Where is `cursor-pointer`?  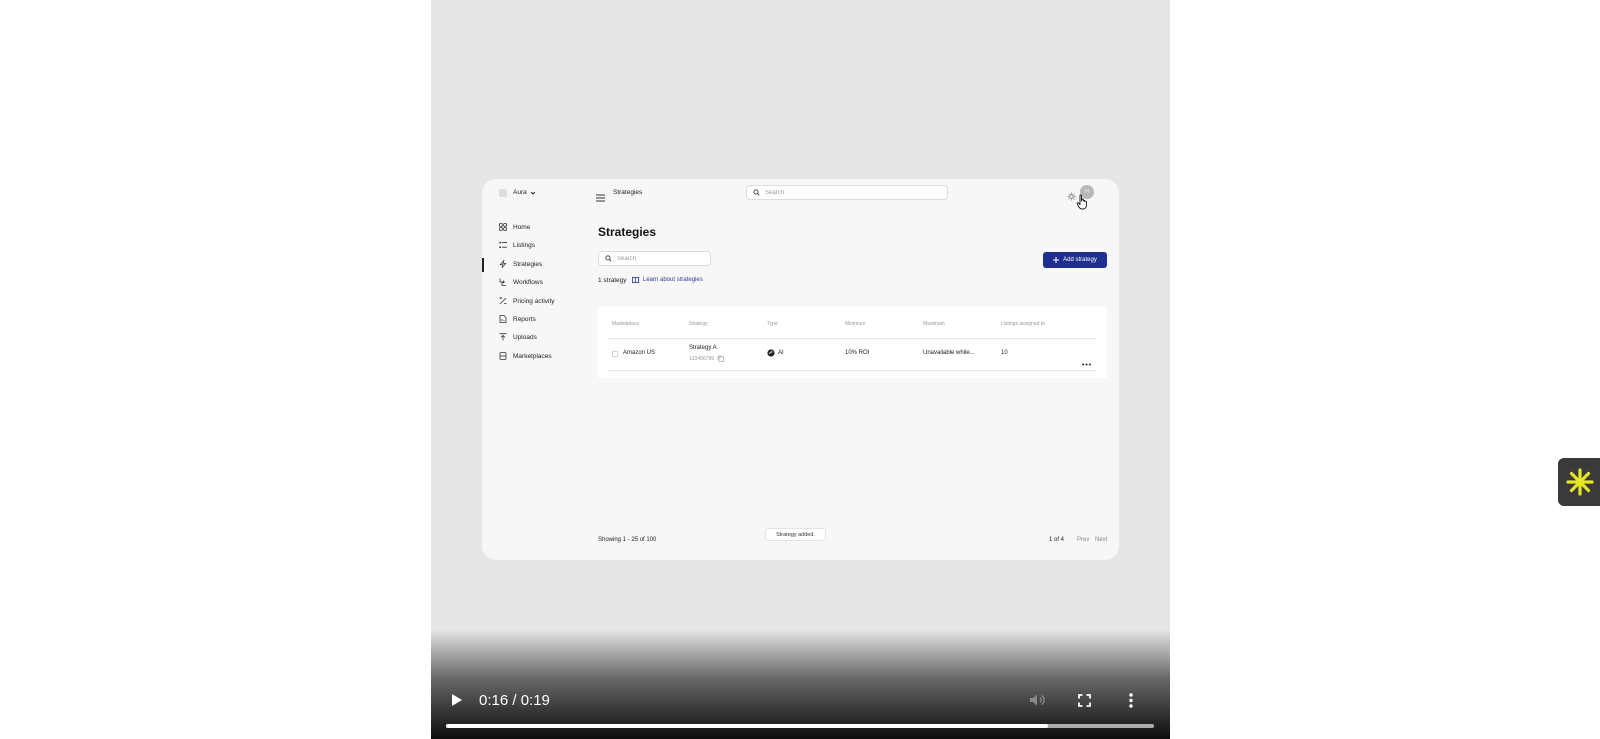 cursor-pointer is located at coordinates (1083, 204).